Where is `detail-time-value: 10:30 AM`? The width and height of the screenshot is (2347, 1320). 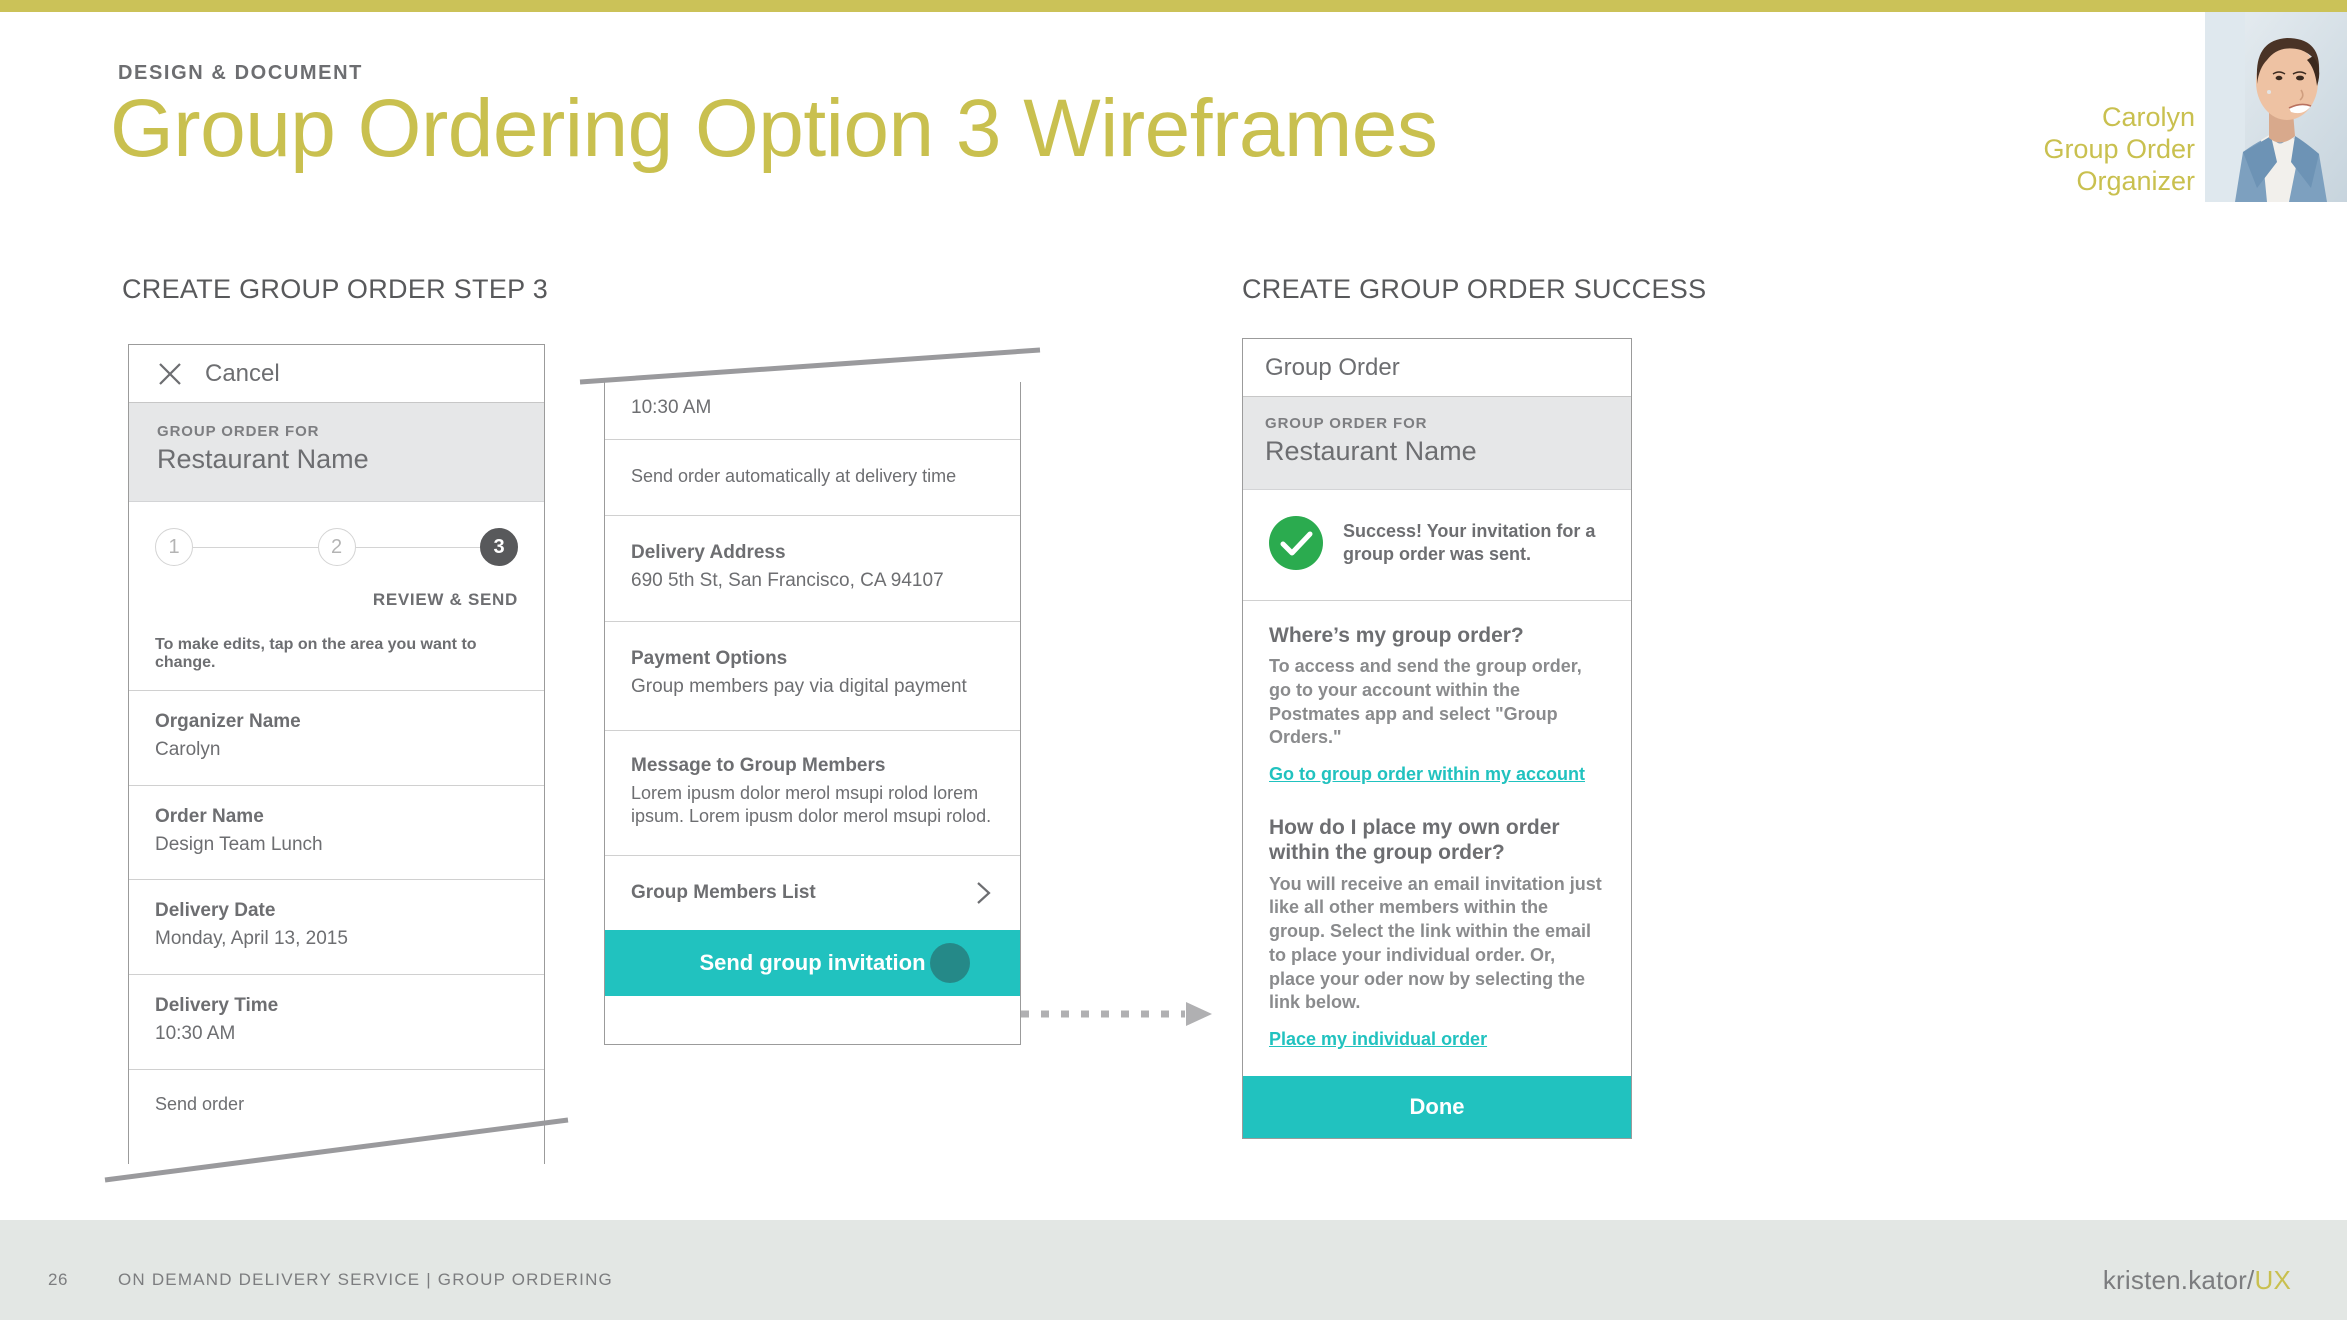 detail-time-value: 10:30 AM is located at coordinates (671, 407).